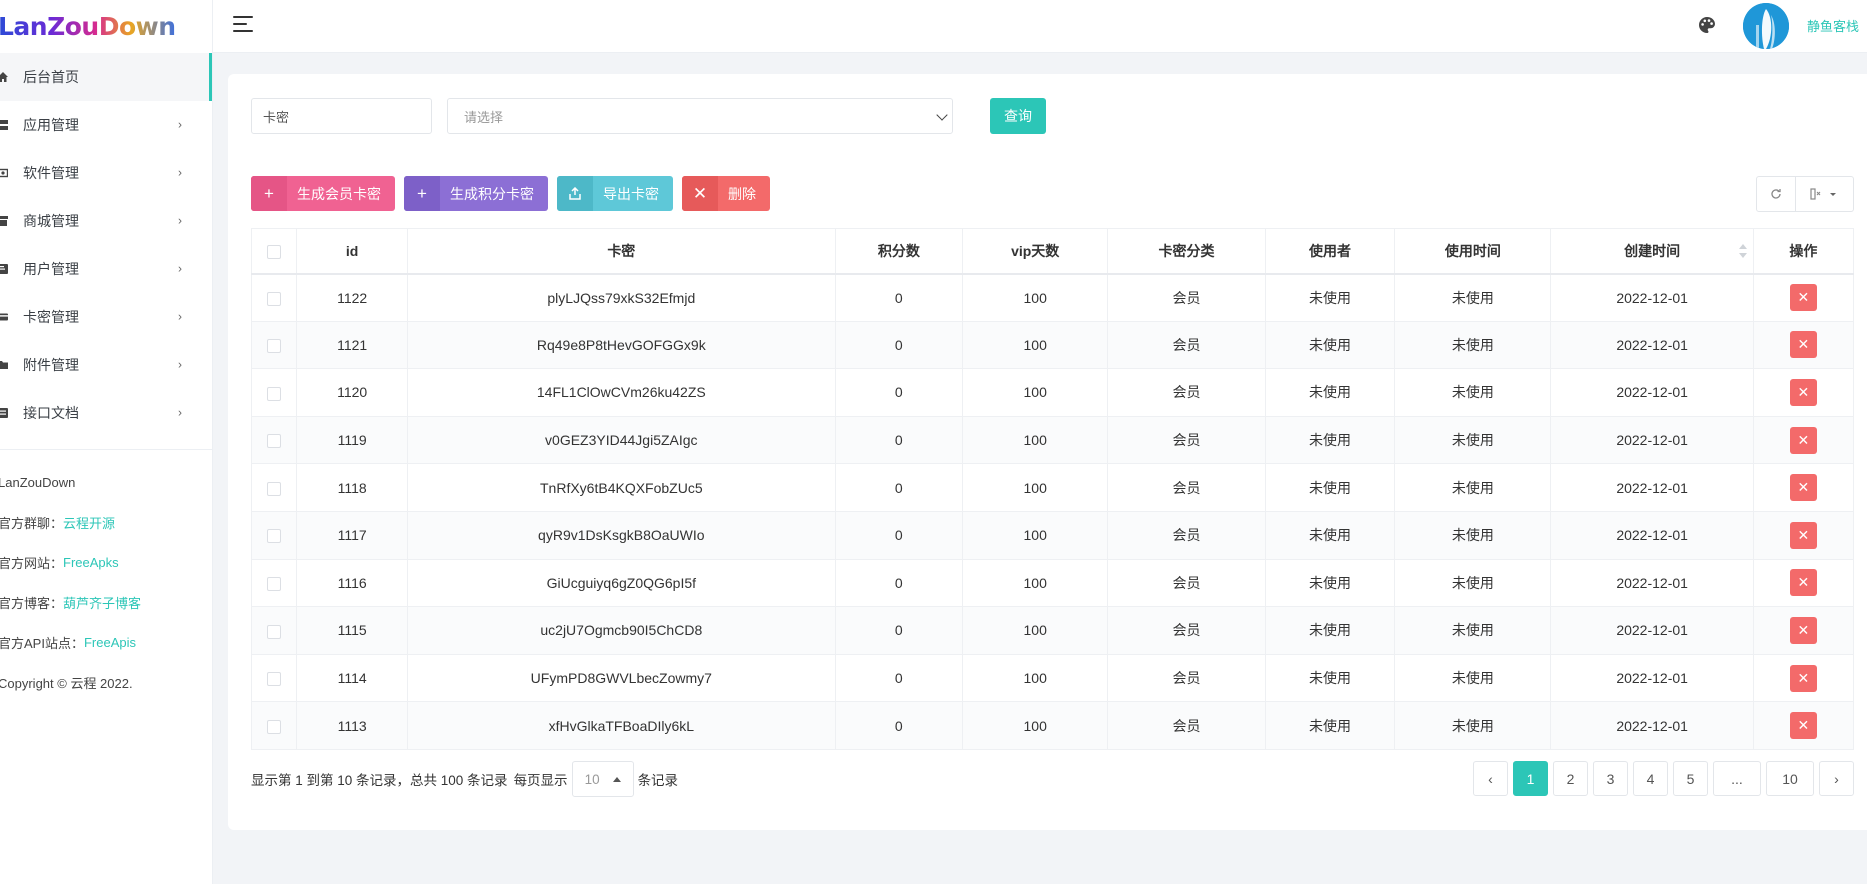  Describe the element at coordinates (4, 173) in the screenshot. I see `software-icon` at that location.